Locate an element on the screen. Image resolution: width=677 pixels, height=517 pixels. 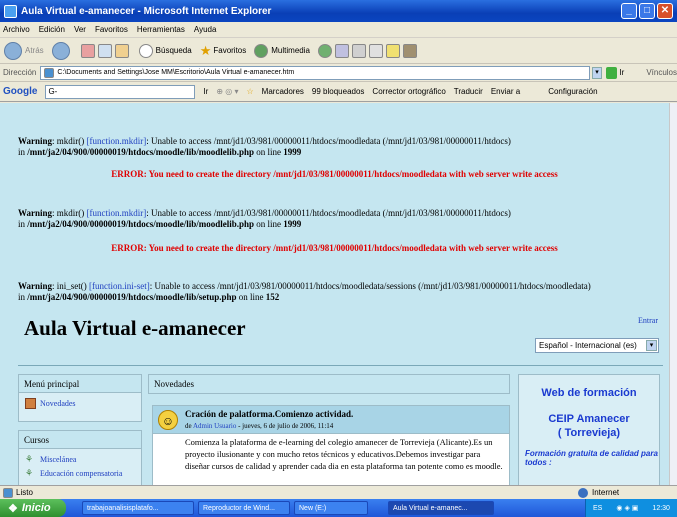
back-button: Atrás is located at coordinates (24, 50).